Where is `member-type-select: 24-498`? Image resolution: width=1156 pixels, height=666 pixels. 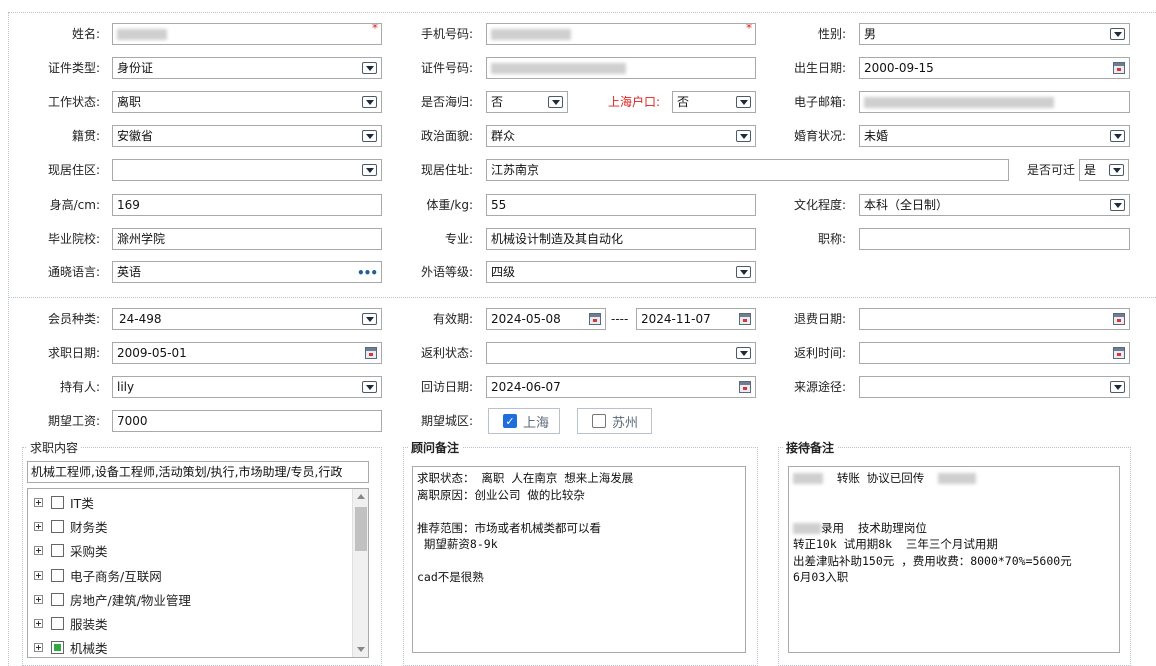 member-type-select: 24-498 is located at coordinates (247, 319).